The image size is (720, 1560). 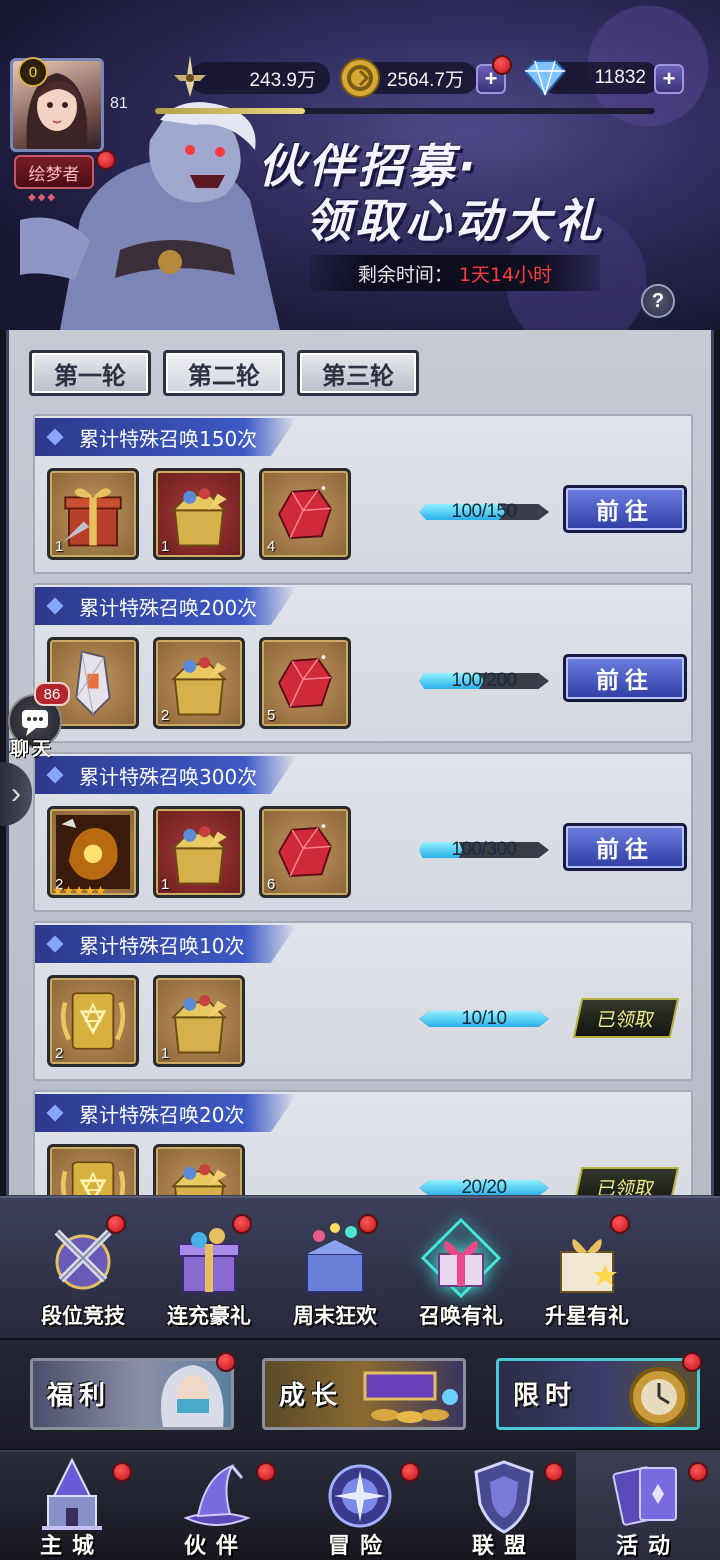 I want to click on reward-count: 4, so click(x=271, y=546).